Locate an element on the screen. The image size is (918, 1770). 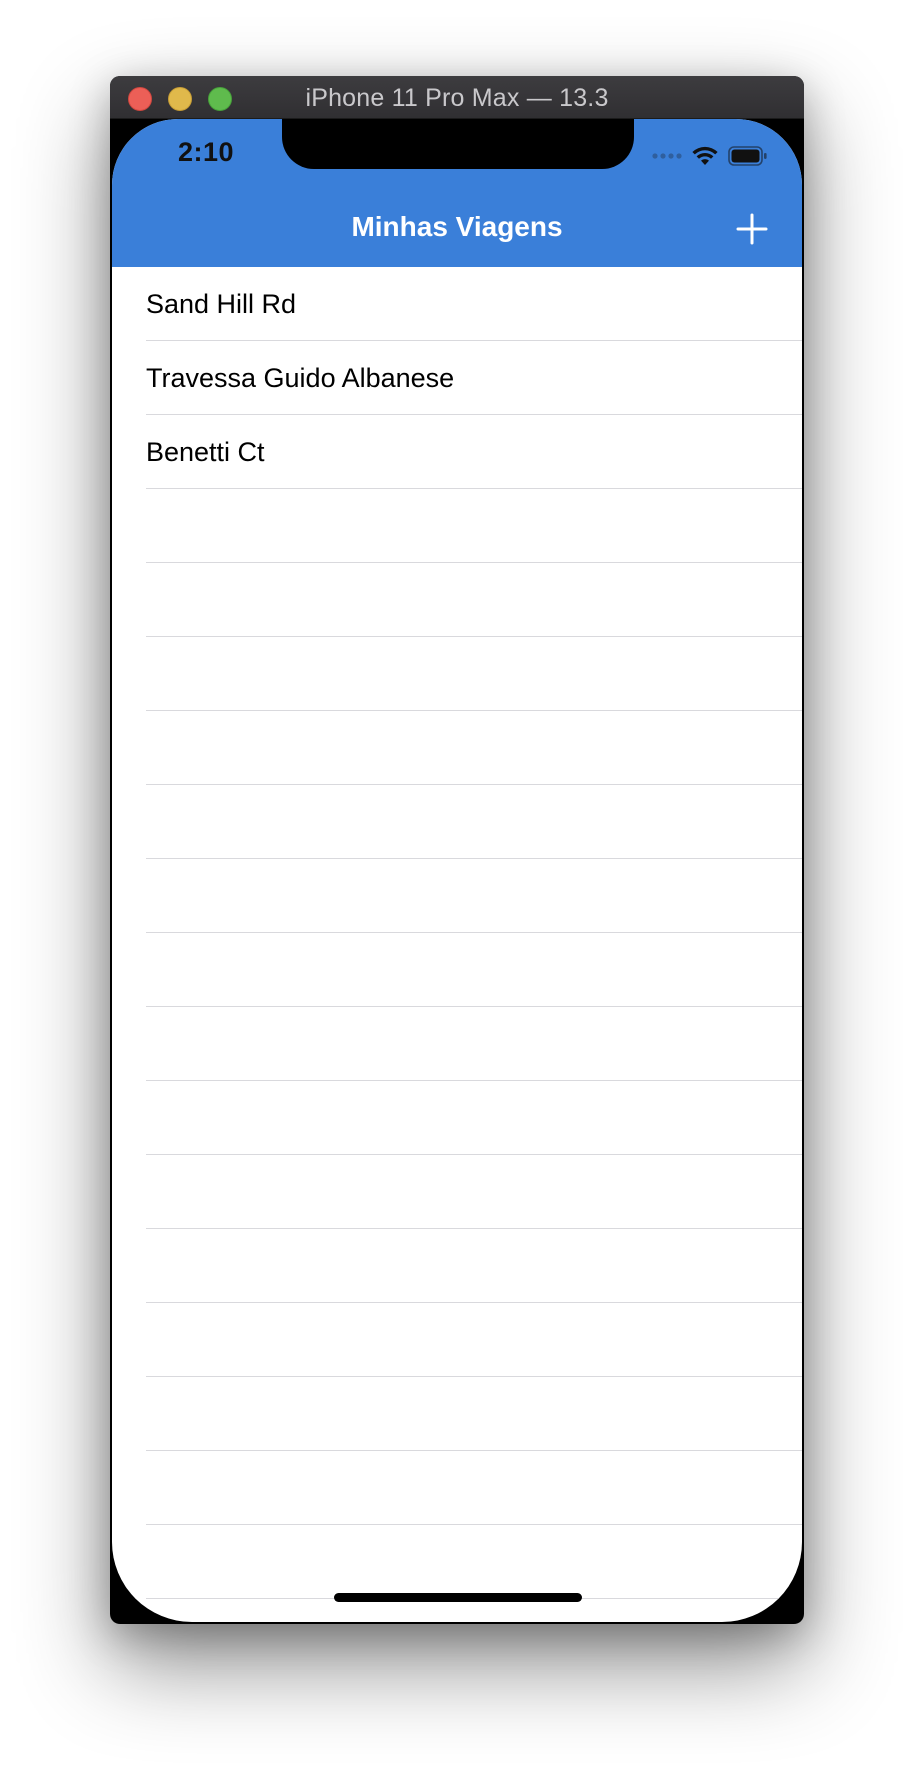
add-trip-button is located at coordinates (752, 229).